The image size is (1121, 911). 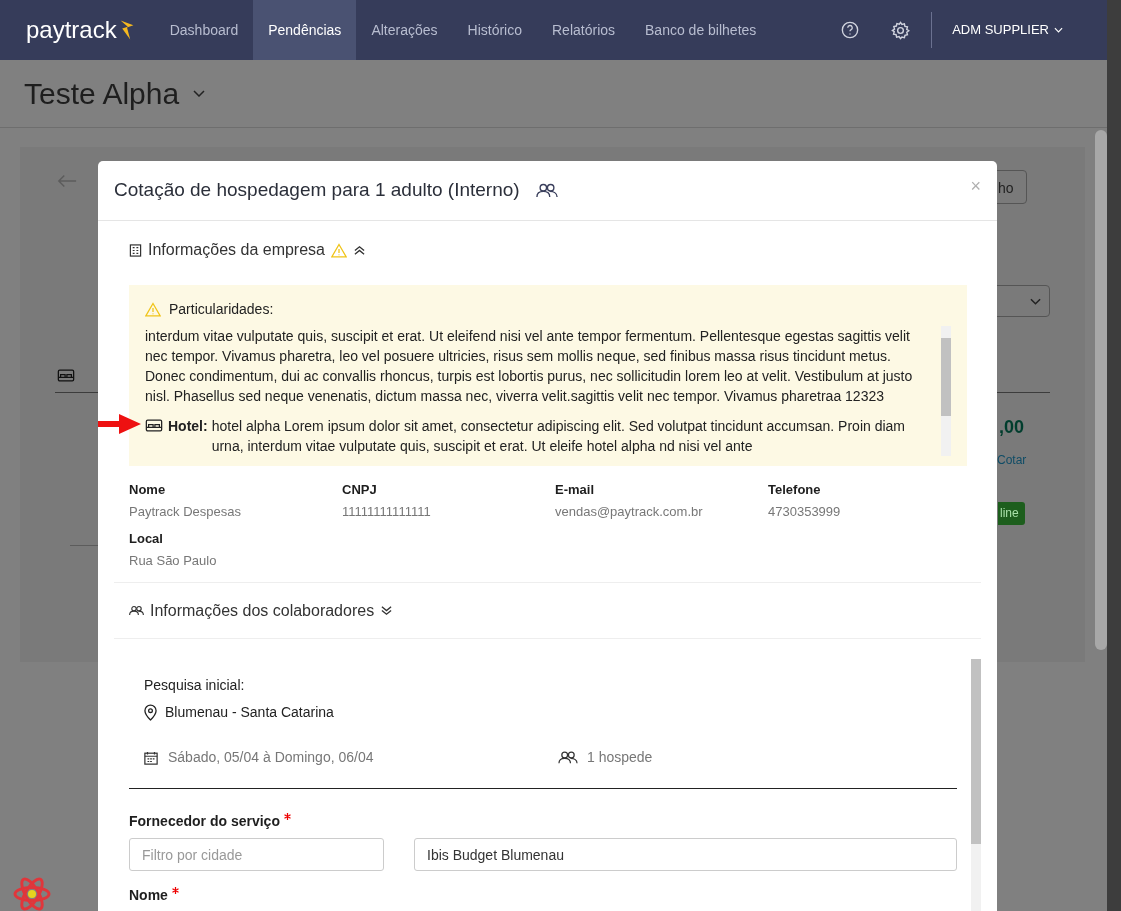 What do you see at coordinates (850, 30) in the screenshot?
I see `help-icon` at bounding box center [850, 30].